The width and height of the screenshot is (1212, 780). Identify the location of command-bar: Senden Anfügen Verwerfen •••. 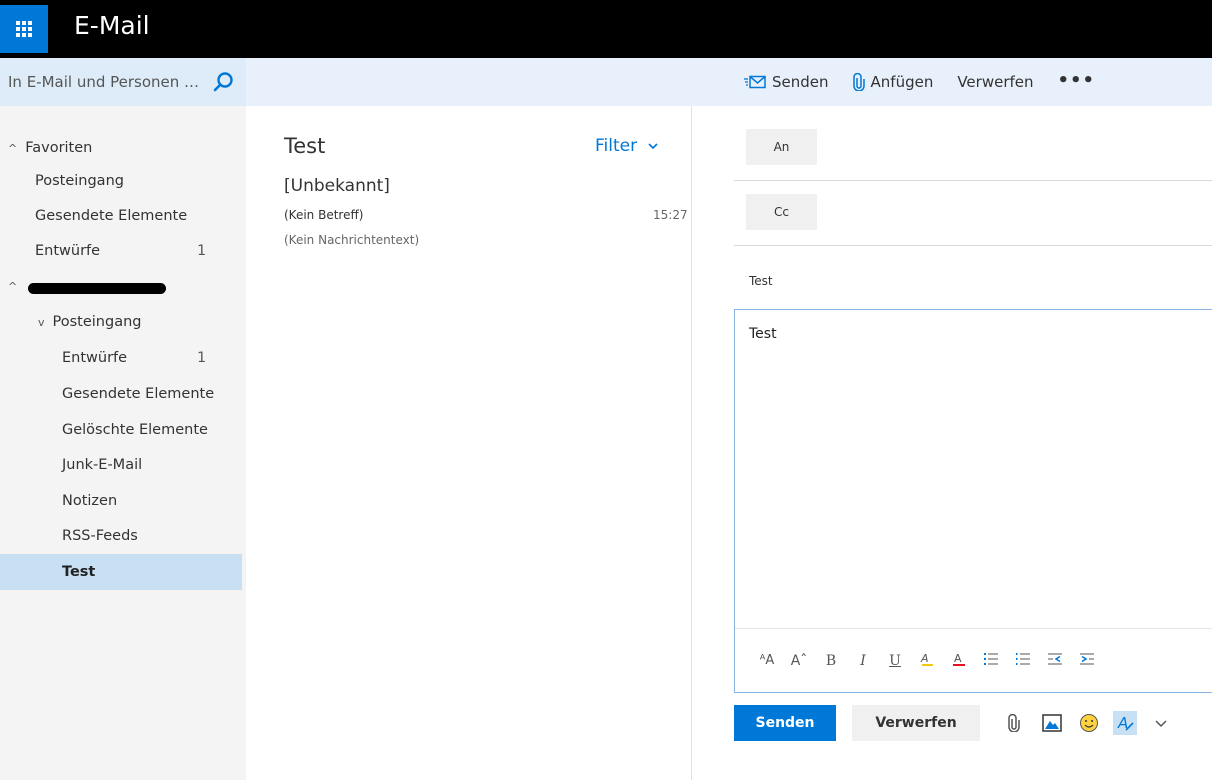
(919, 82).